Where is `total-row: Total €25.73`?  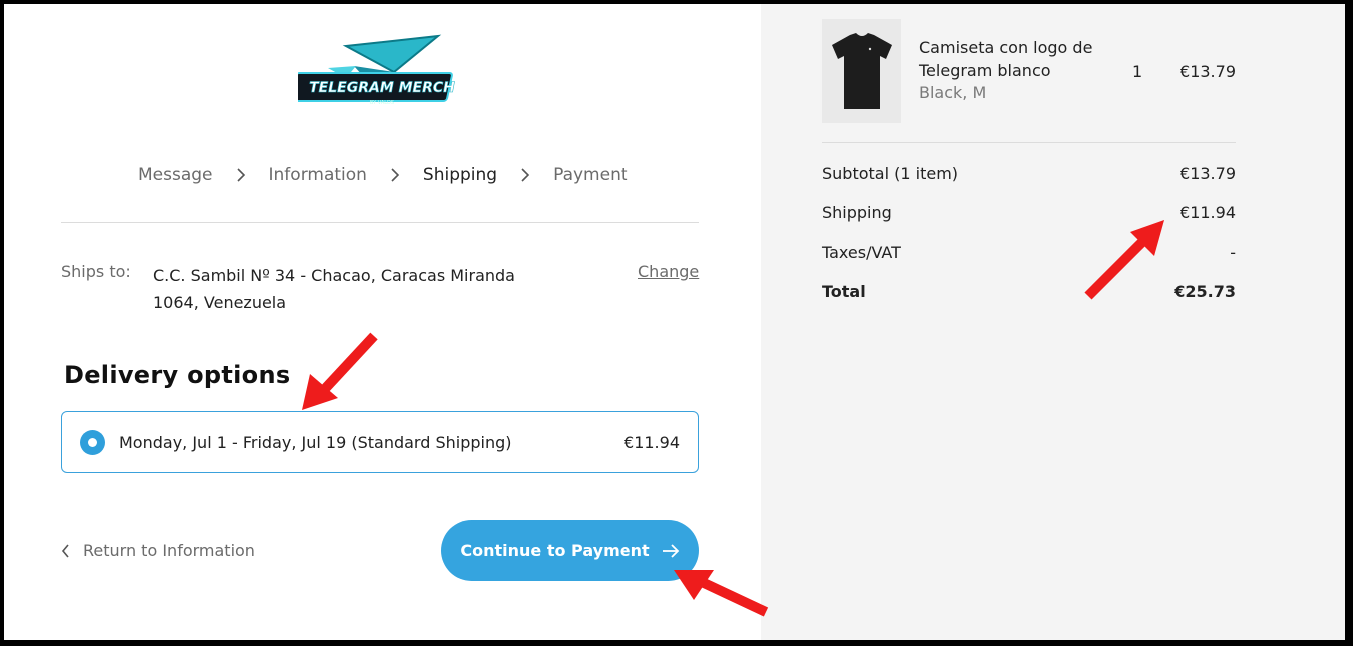 total-row: Total €25.73 is located at coordinates (1029, 291).